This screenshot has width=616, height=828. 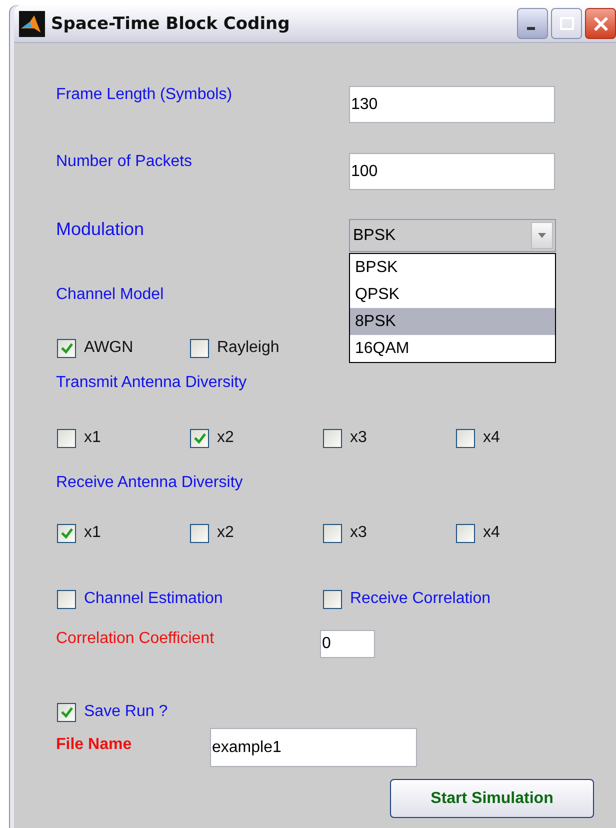 I want to click on section-label: Transmit Antenna Diversity, so click(x=151, y=383).